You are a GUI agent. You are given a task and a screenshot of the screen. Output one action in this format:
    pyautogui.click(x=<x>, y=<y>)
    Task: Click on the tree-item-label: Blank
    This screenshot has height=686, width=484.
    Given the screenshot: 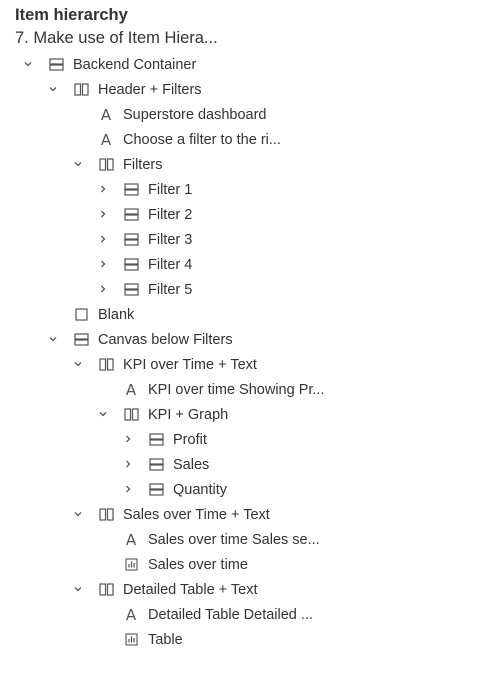 What is the action you would take?
    pyautogui.click(x=116, y=314)
    